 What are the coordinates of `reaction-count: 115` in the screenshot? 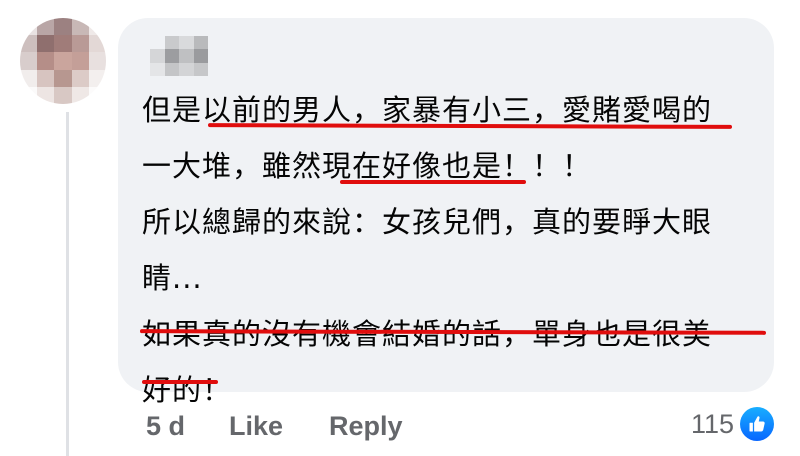 It's located at (712, 423).